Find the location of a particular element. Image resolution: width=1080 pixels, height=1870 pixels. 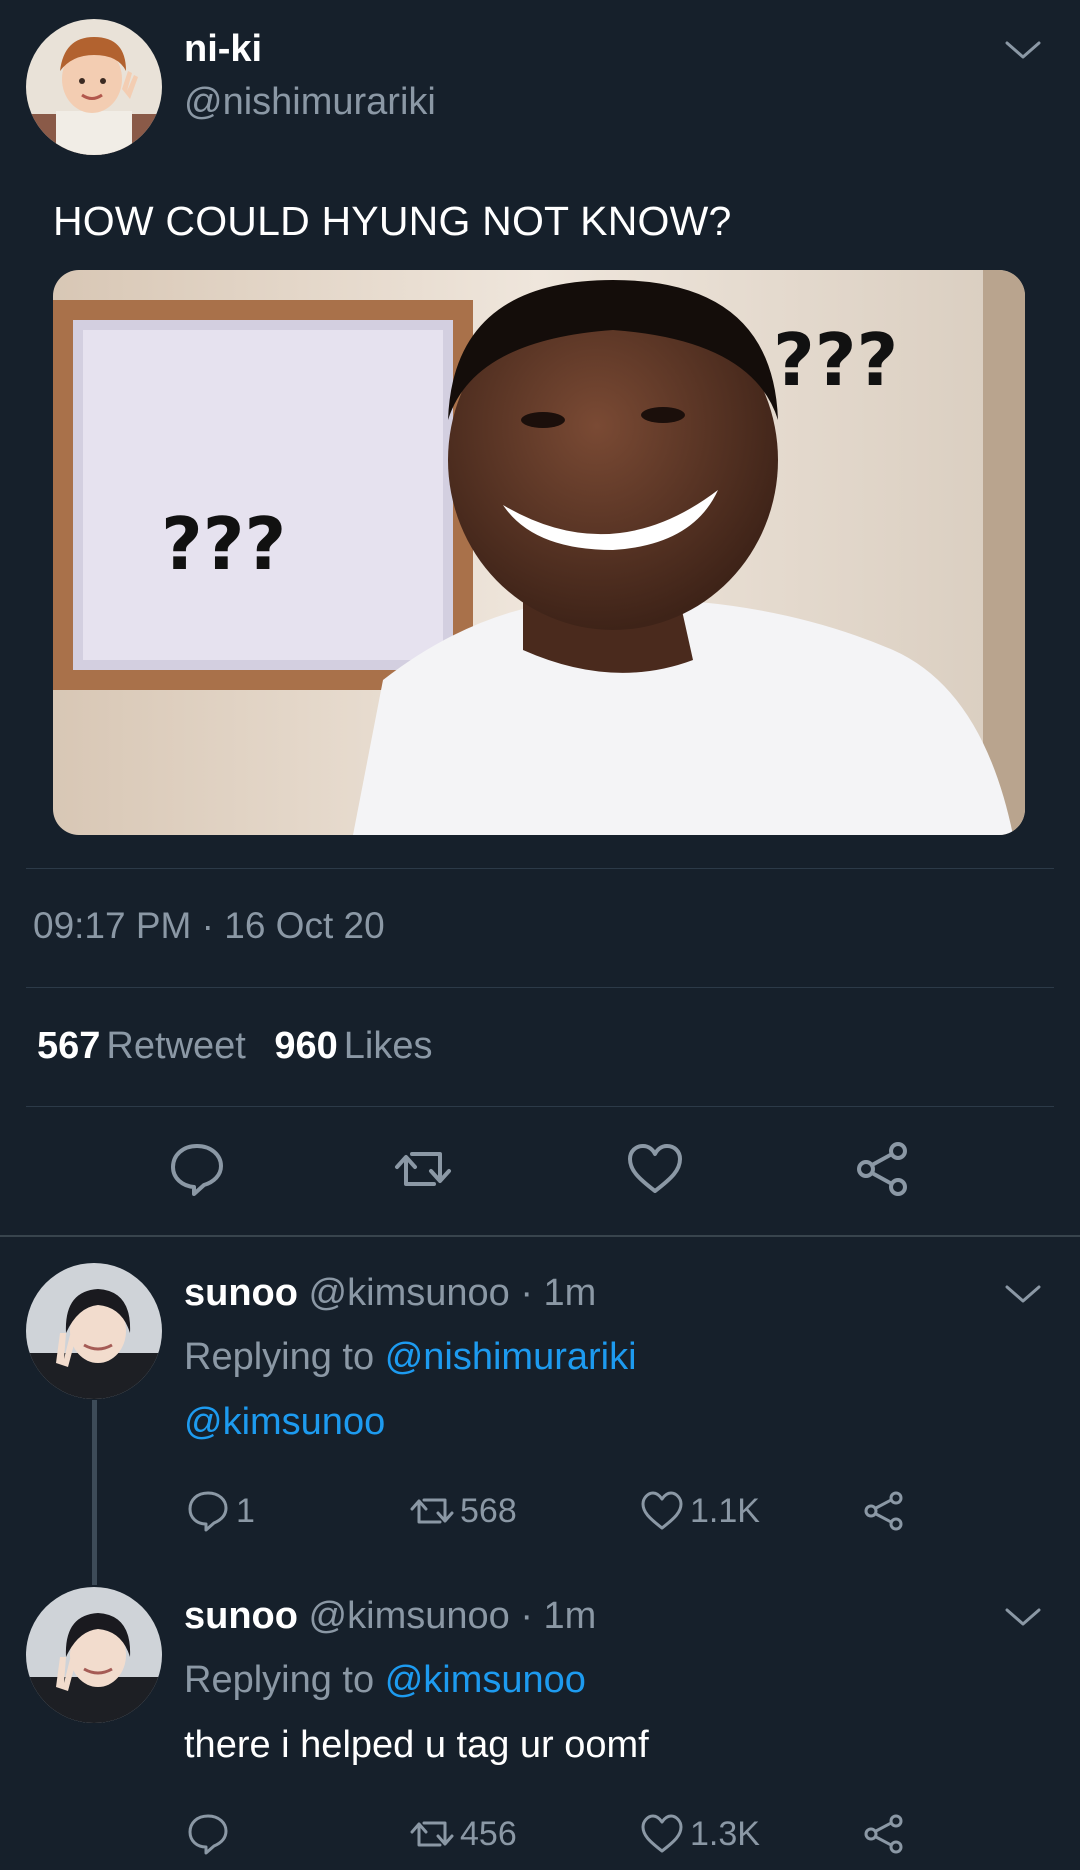

author-handle: @nishimurariki is located at coordinates (310, 102).